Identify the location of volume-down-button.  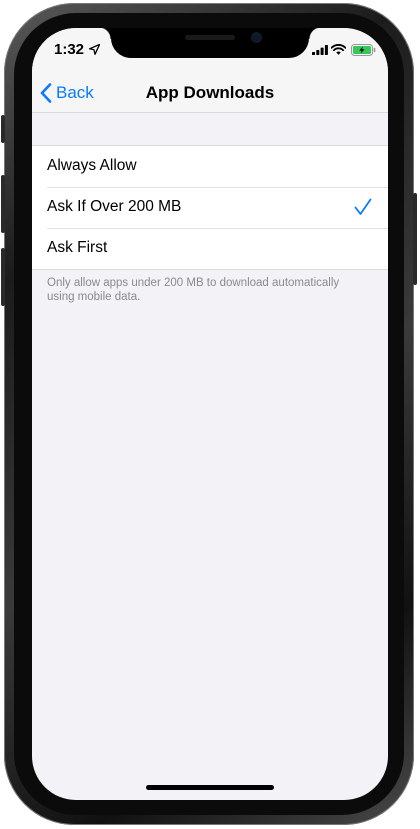
(3, 277).